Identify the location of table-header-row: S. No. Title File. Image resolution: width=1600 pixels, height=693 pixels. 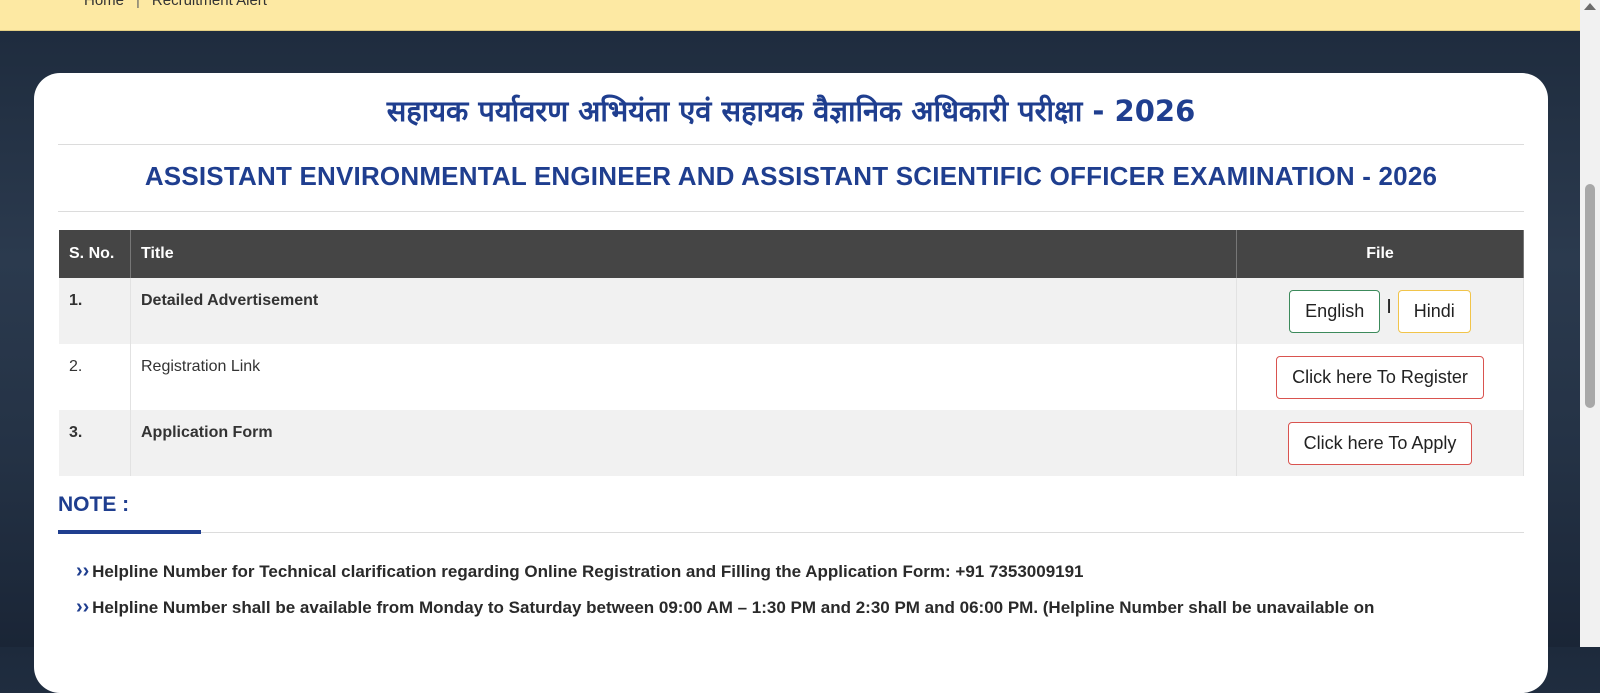
(791, 254).